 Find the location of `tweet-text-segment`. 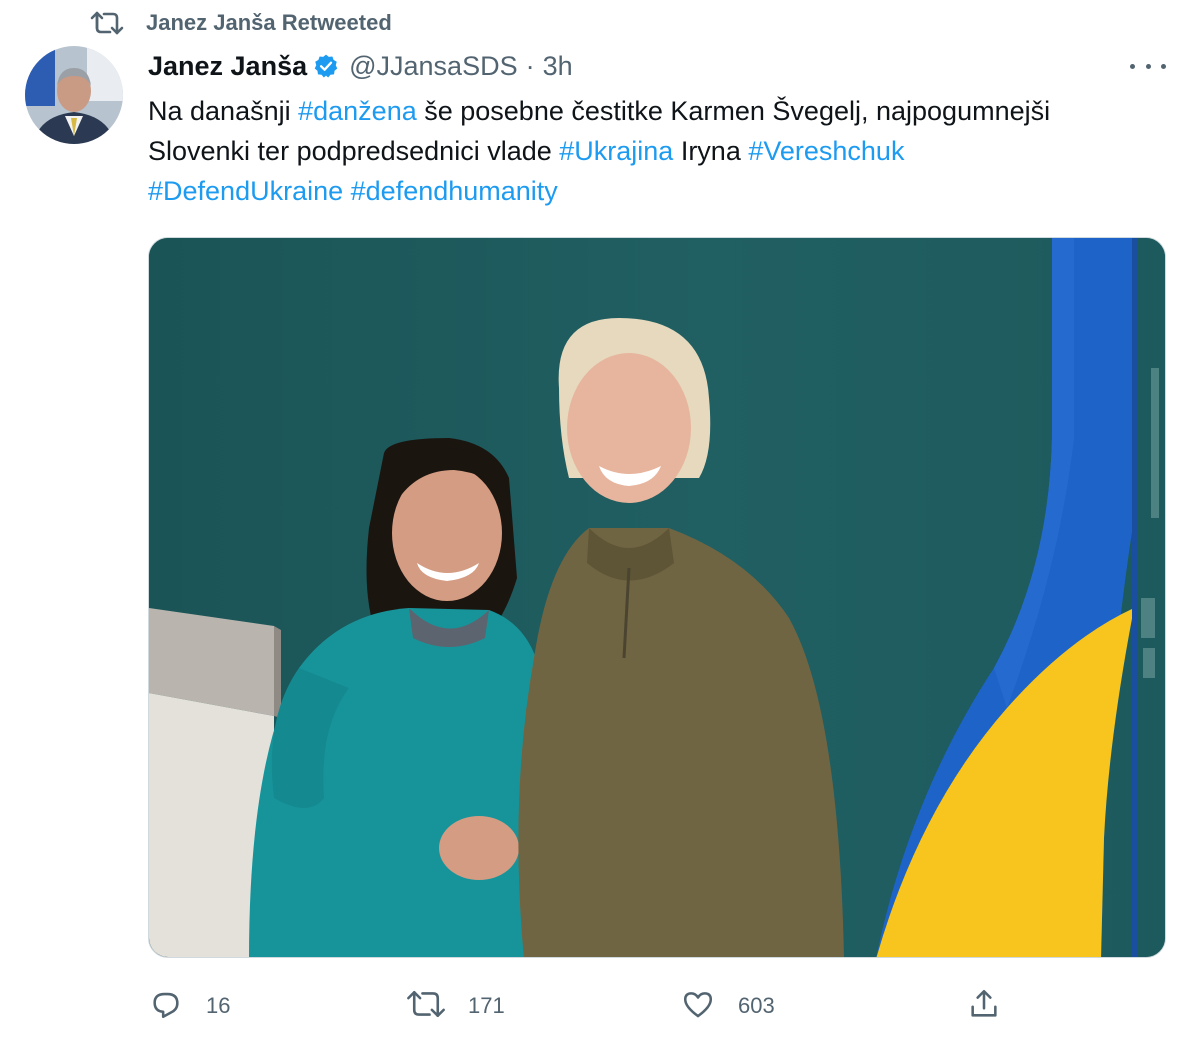

tweet-text-segment is located at coordinates (347, 191).